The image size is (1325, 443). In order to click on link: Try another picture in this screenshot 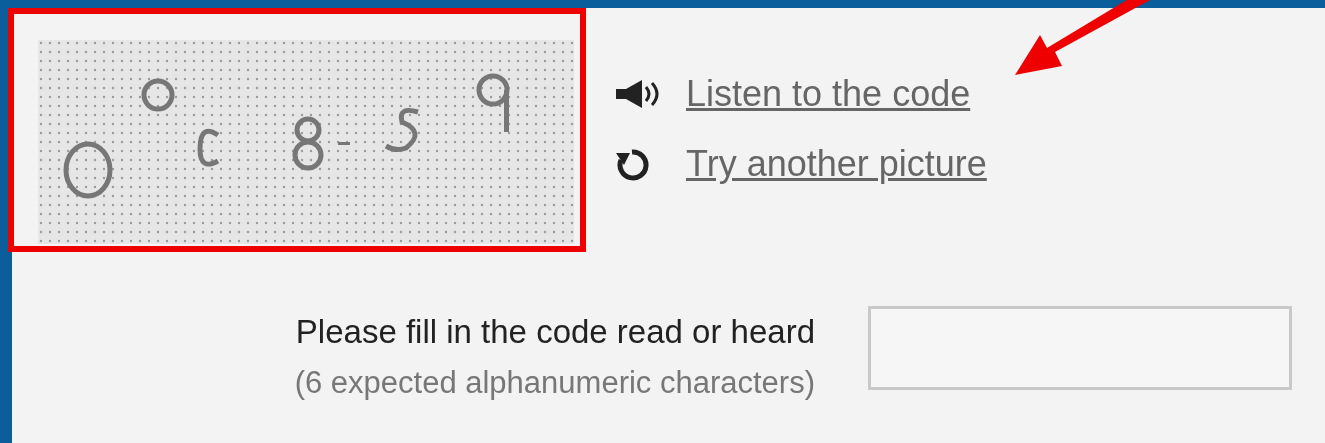, I will do `click(836, 164)`.